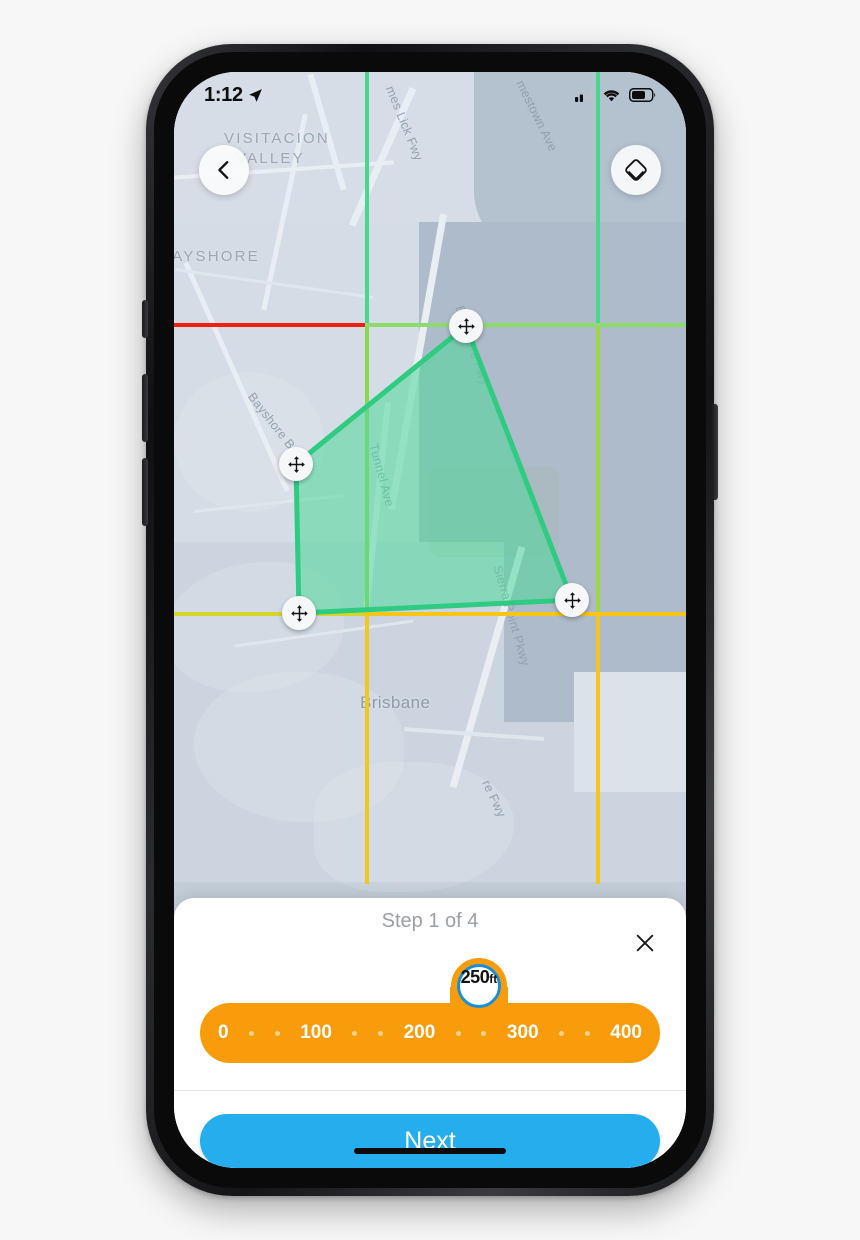  I want to click on slider-thumb: 250 ft, so click(478, 986).